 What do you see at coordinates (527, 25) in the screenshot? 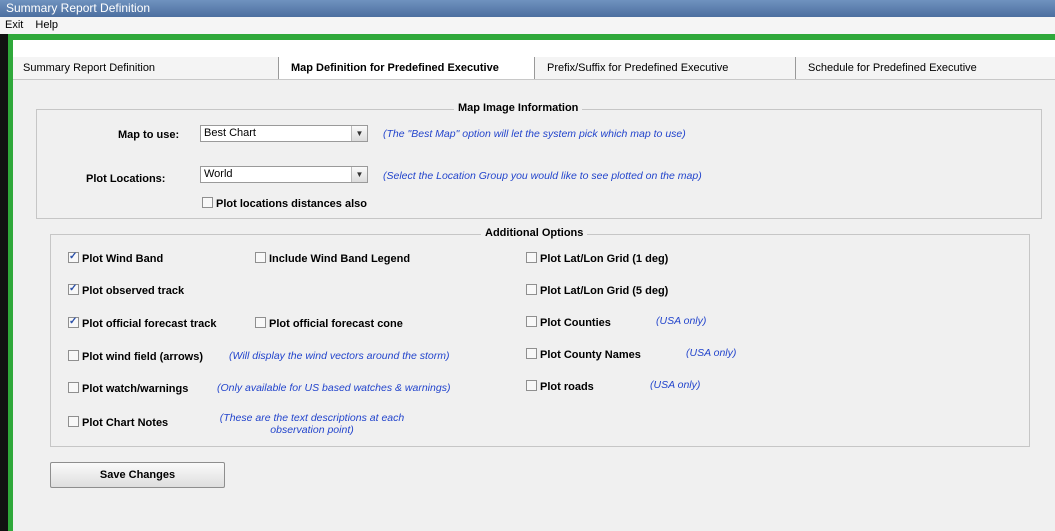
I see `menu-bar: Exit Help` at bounding box center [527, 25].